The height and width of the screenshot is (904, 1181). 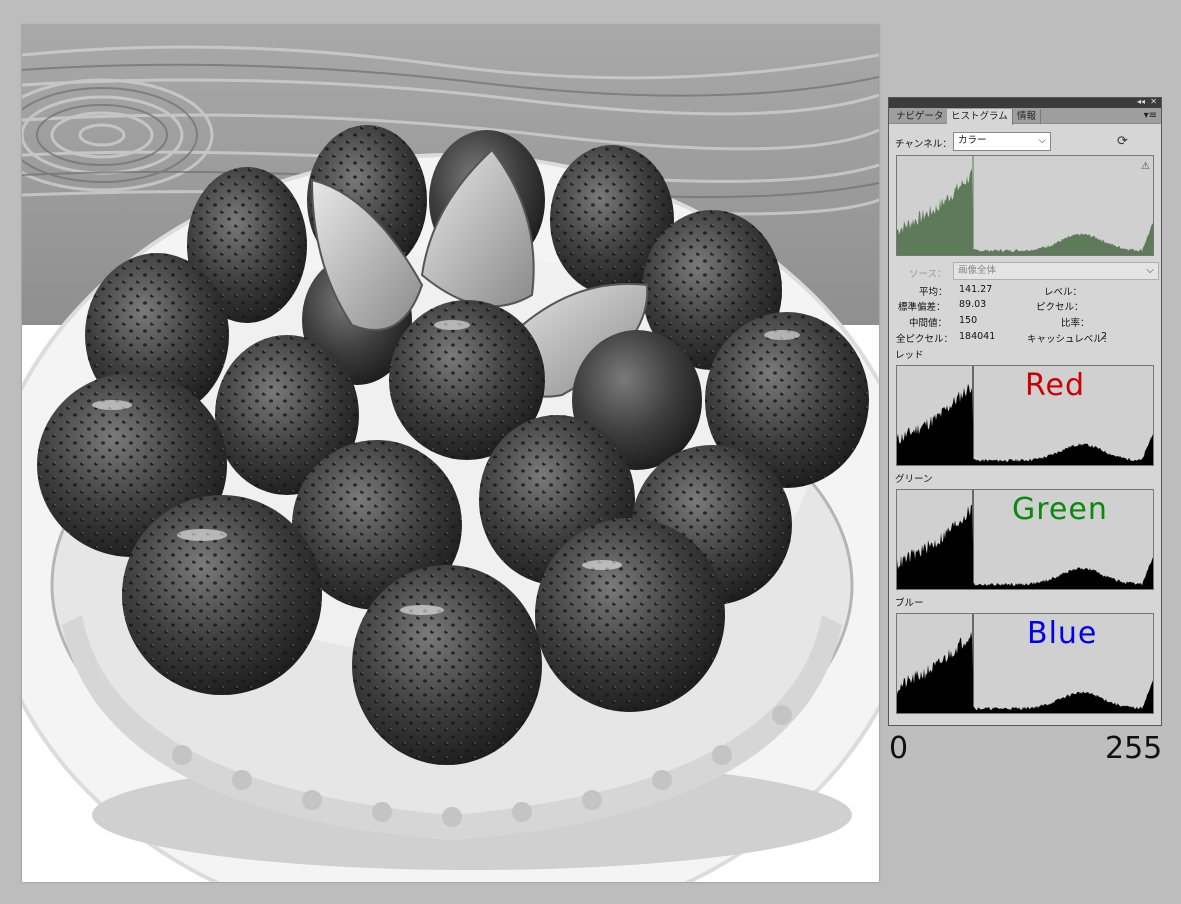 I want to click on pixels-label: 全ピクセル：, so click(x=925, y=339).